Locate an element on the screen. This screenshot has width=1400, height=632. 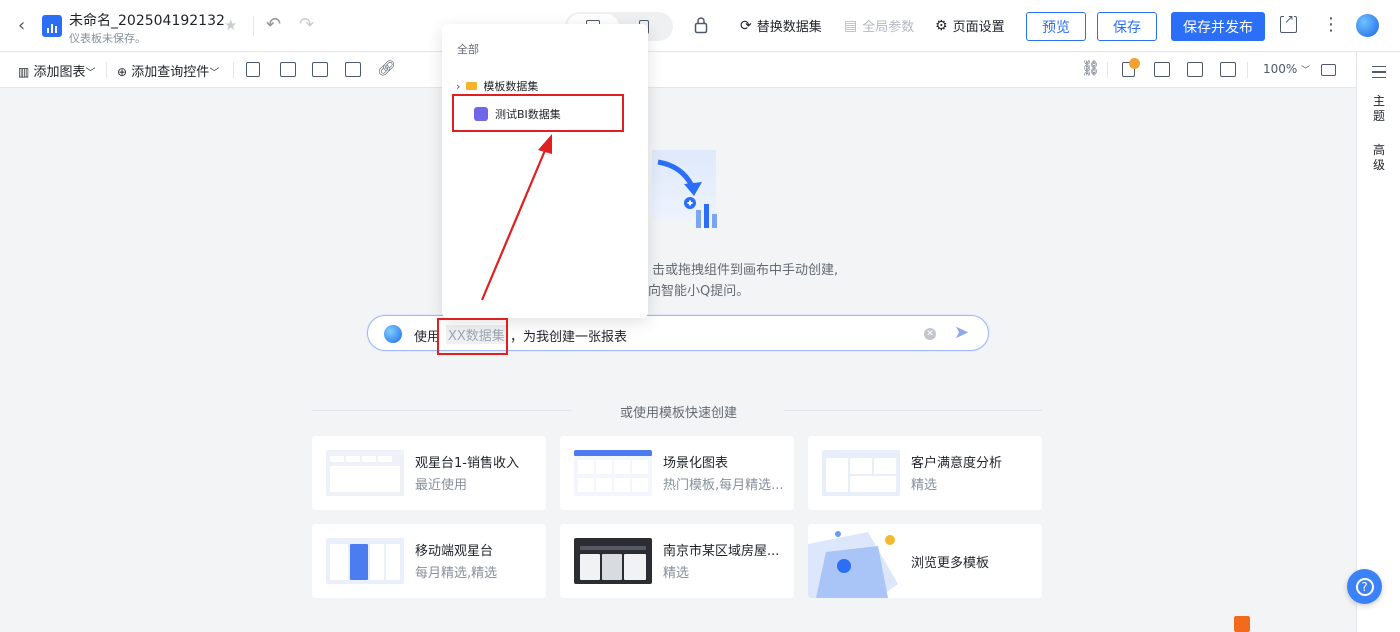
template-name: 浏览更多模板 is located at coordinates (950, 561).